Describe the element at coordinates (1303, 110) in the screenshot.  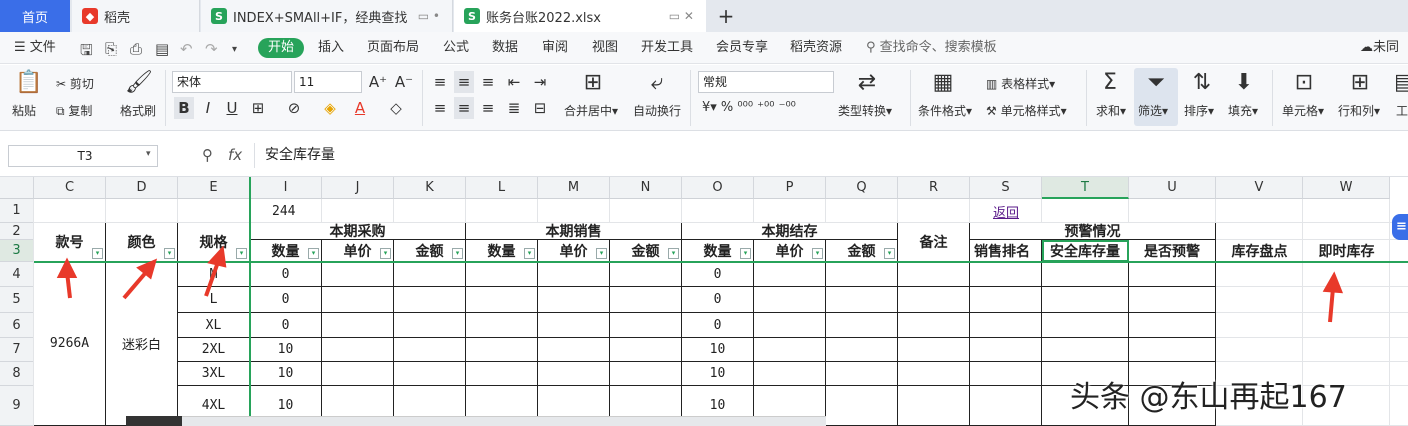
I see `cell-button: 单元格▾` at that location.